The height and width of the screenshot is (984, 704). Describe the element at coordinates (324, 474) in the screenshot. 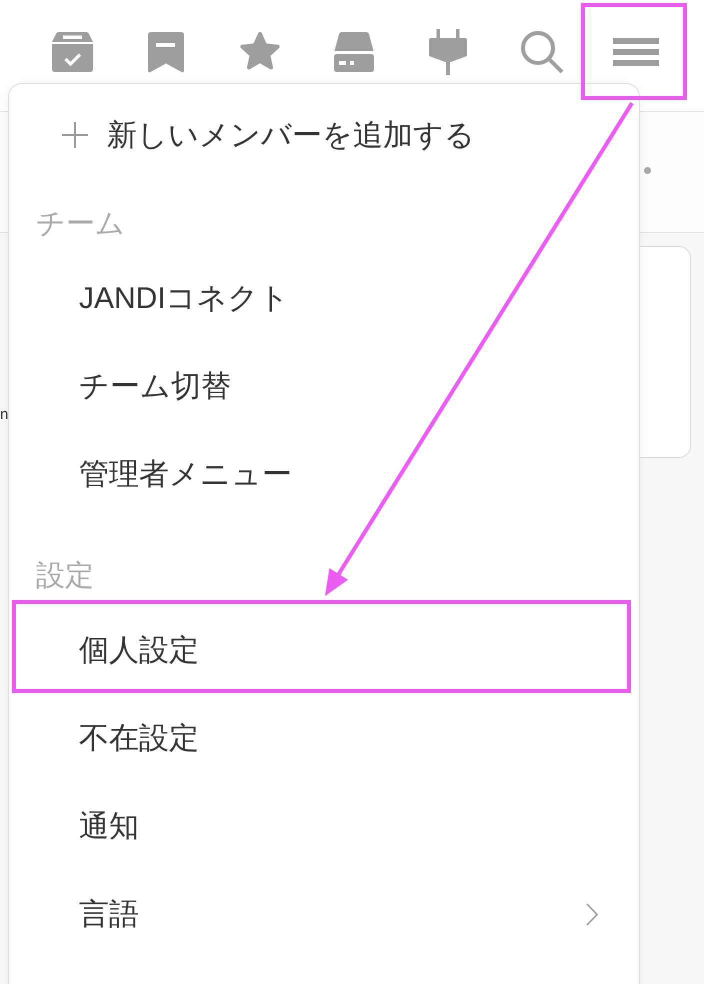

I see `menu-item: 管理者メニュー` at that location.